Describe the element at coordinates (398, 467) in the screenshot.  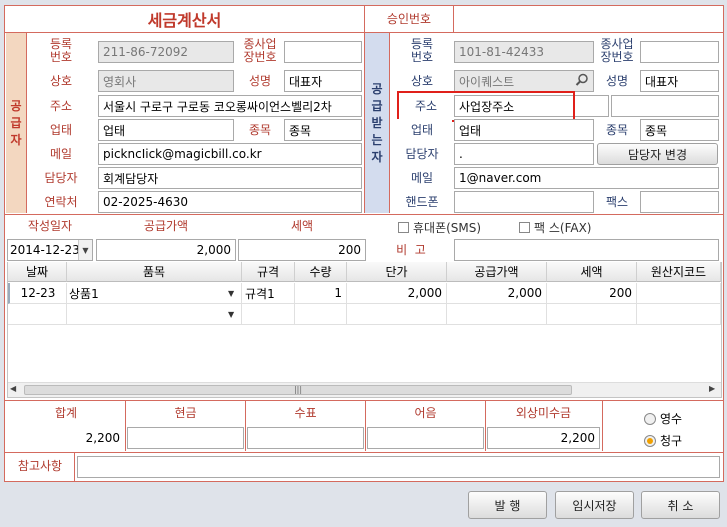
I see `memo-field` at that location.